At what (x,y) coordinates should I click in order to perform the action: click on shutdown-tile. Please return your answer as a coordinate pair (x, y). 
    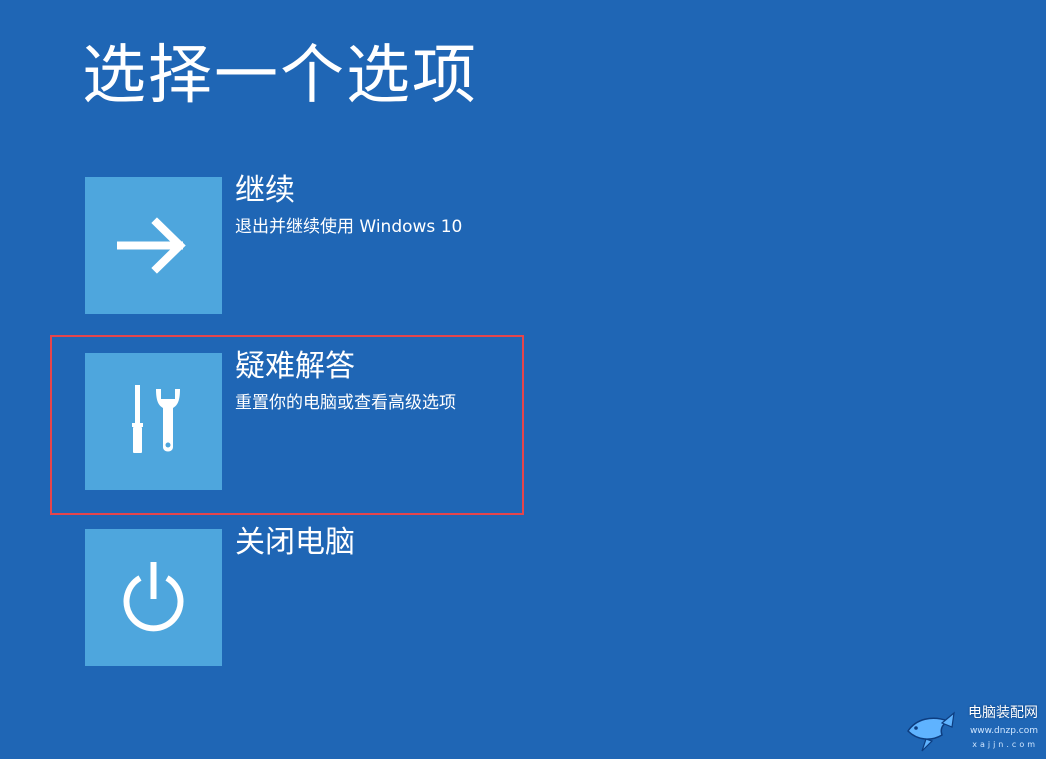
    Looking at the image, I should click on (153, 597).